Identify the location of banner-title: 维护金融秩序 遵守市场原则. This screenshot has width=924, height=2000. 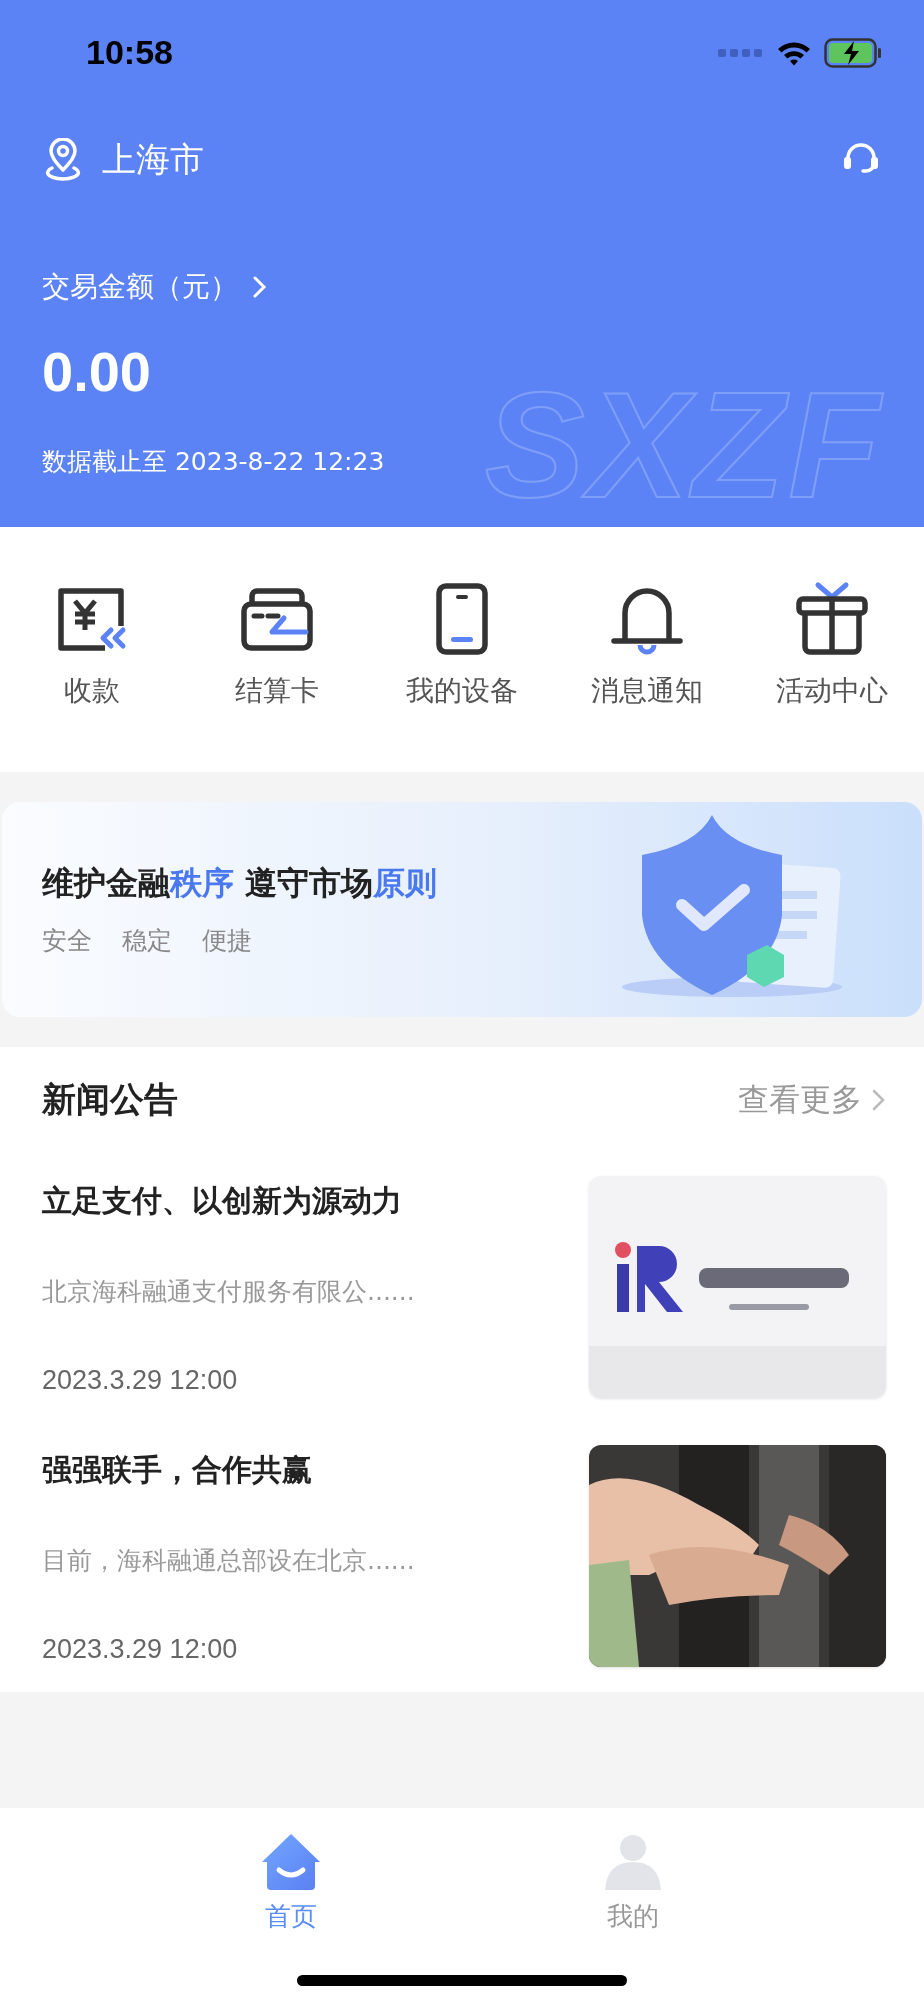
(240, 883).